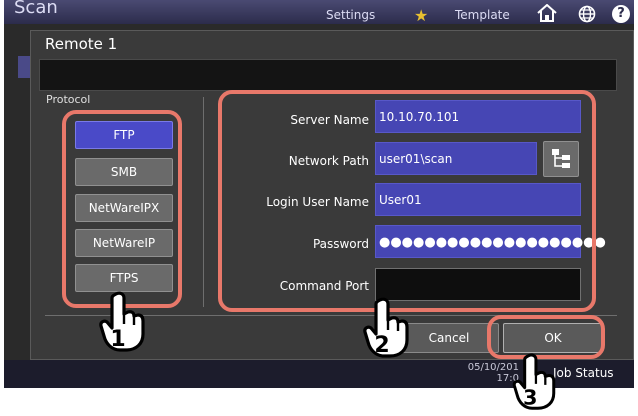 The image size is (638, 416). I want to click on ok-button: OK, so click(553, 338).